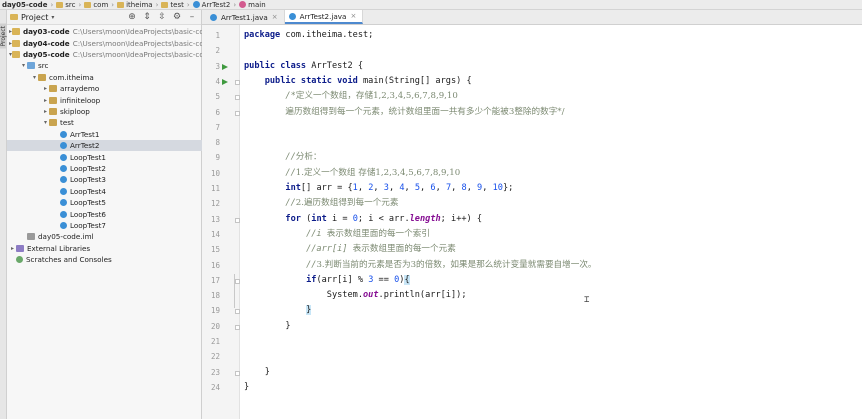 The image size is (862, 419). I want to click on code-token: int, so click(272, 188).